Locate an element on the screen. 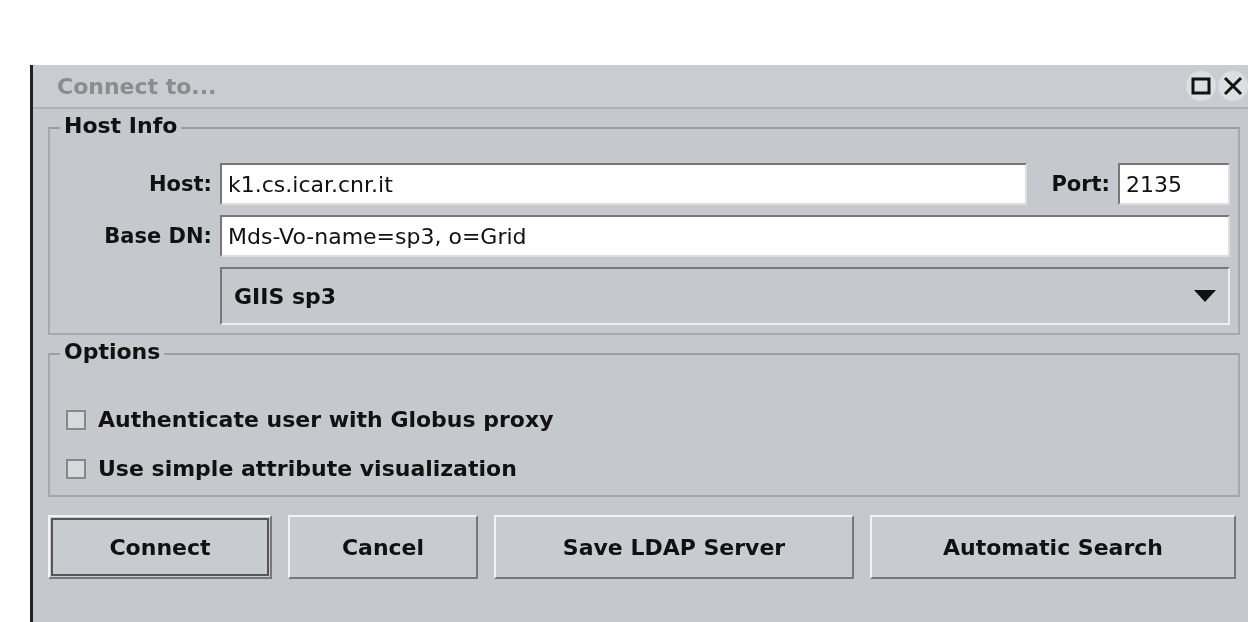  close-icon is located at coordinates (1233, 86).